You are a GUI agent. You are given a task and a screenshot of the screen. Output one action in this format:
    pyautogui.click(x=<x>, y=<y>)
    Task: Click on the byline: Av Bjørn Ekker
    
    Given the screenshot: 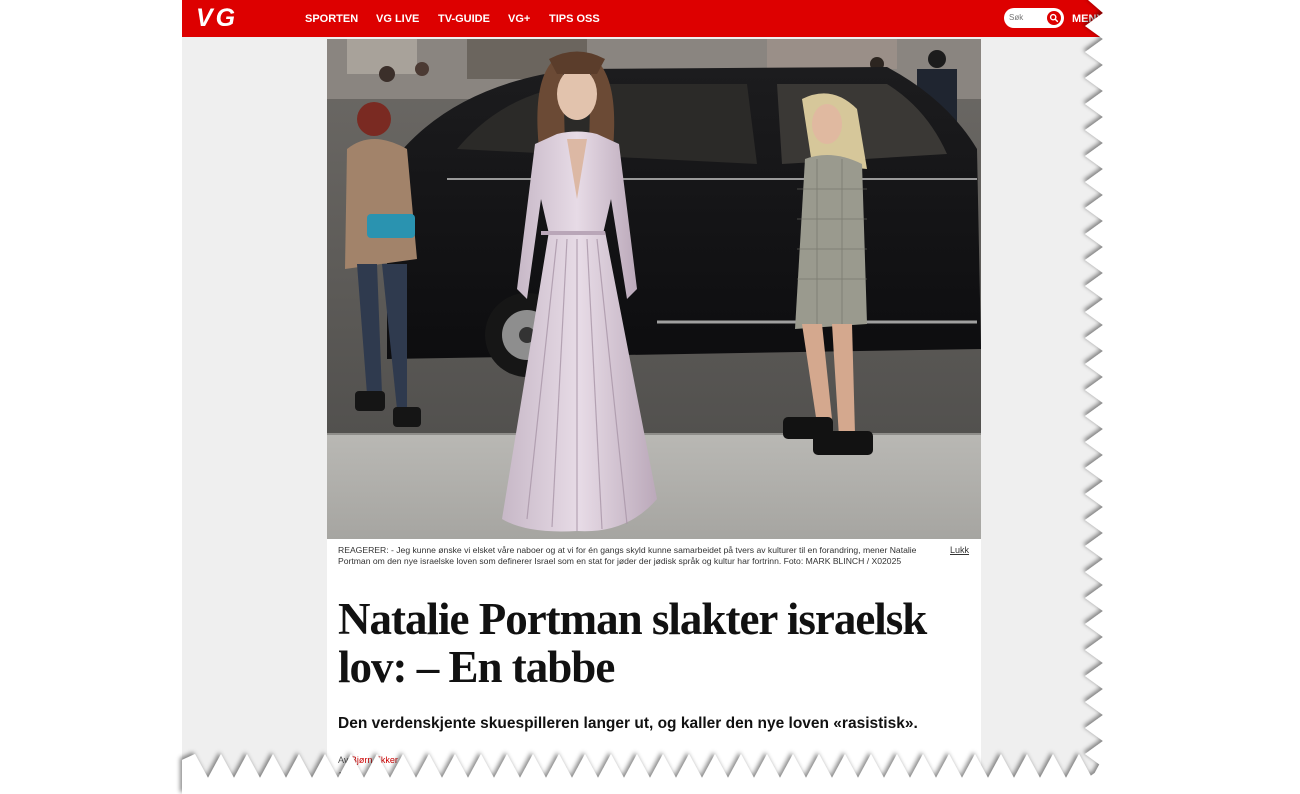 What is the action you would take?
    pyautogui.click(x=368, y=760)
    